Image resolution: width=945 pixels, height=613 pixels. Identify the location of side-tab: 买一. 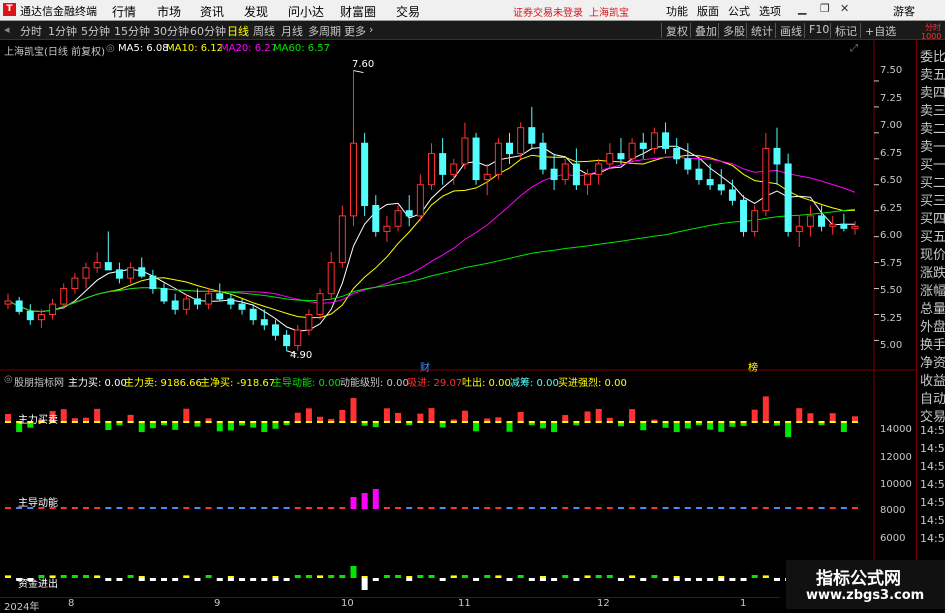
(932, 163).